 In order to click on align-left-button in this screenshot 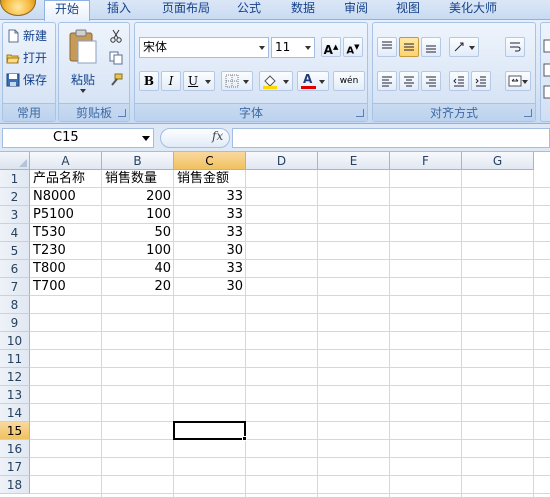, I will do `click(387, 81)`.